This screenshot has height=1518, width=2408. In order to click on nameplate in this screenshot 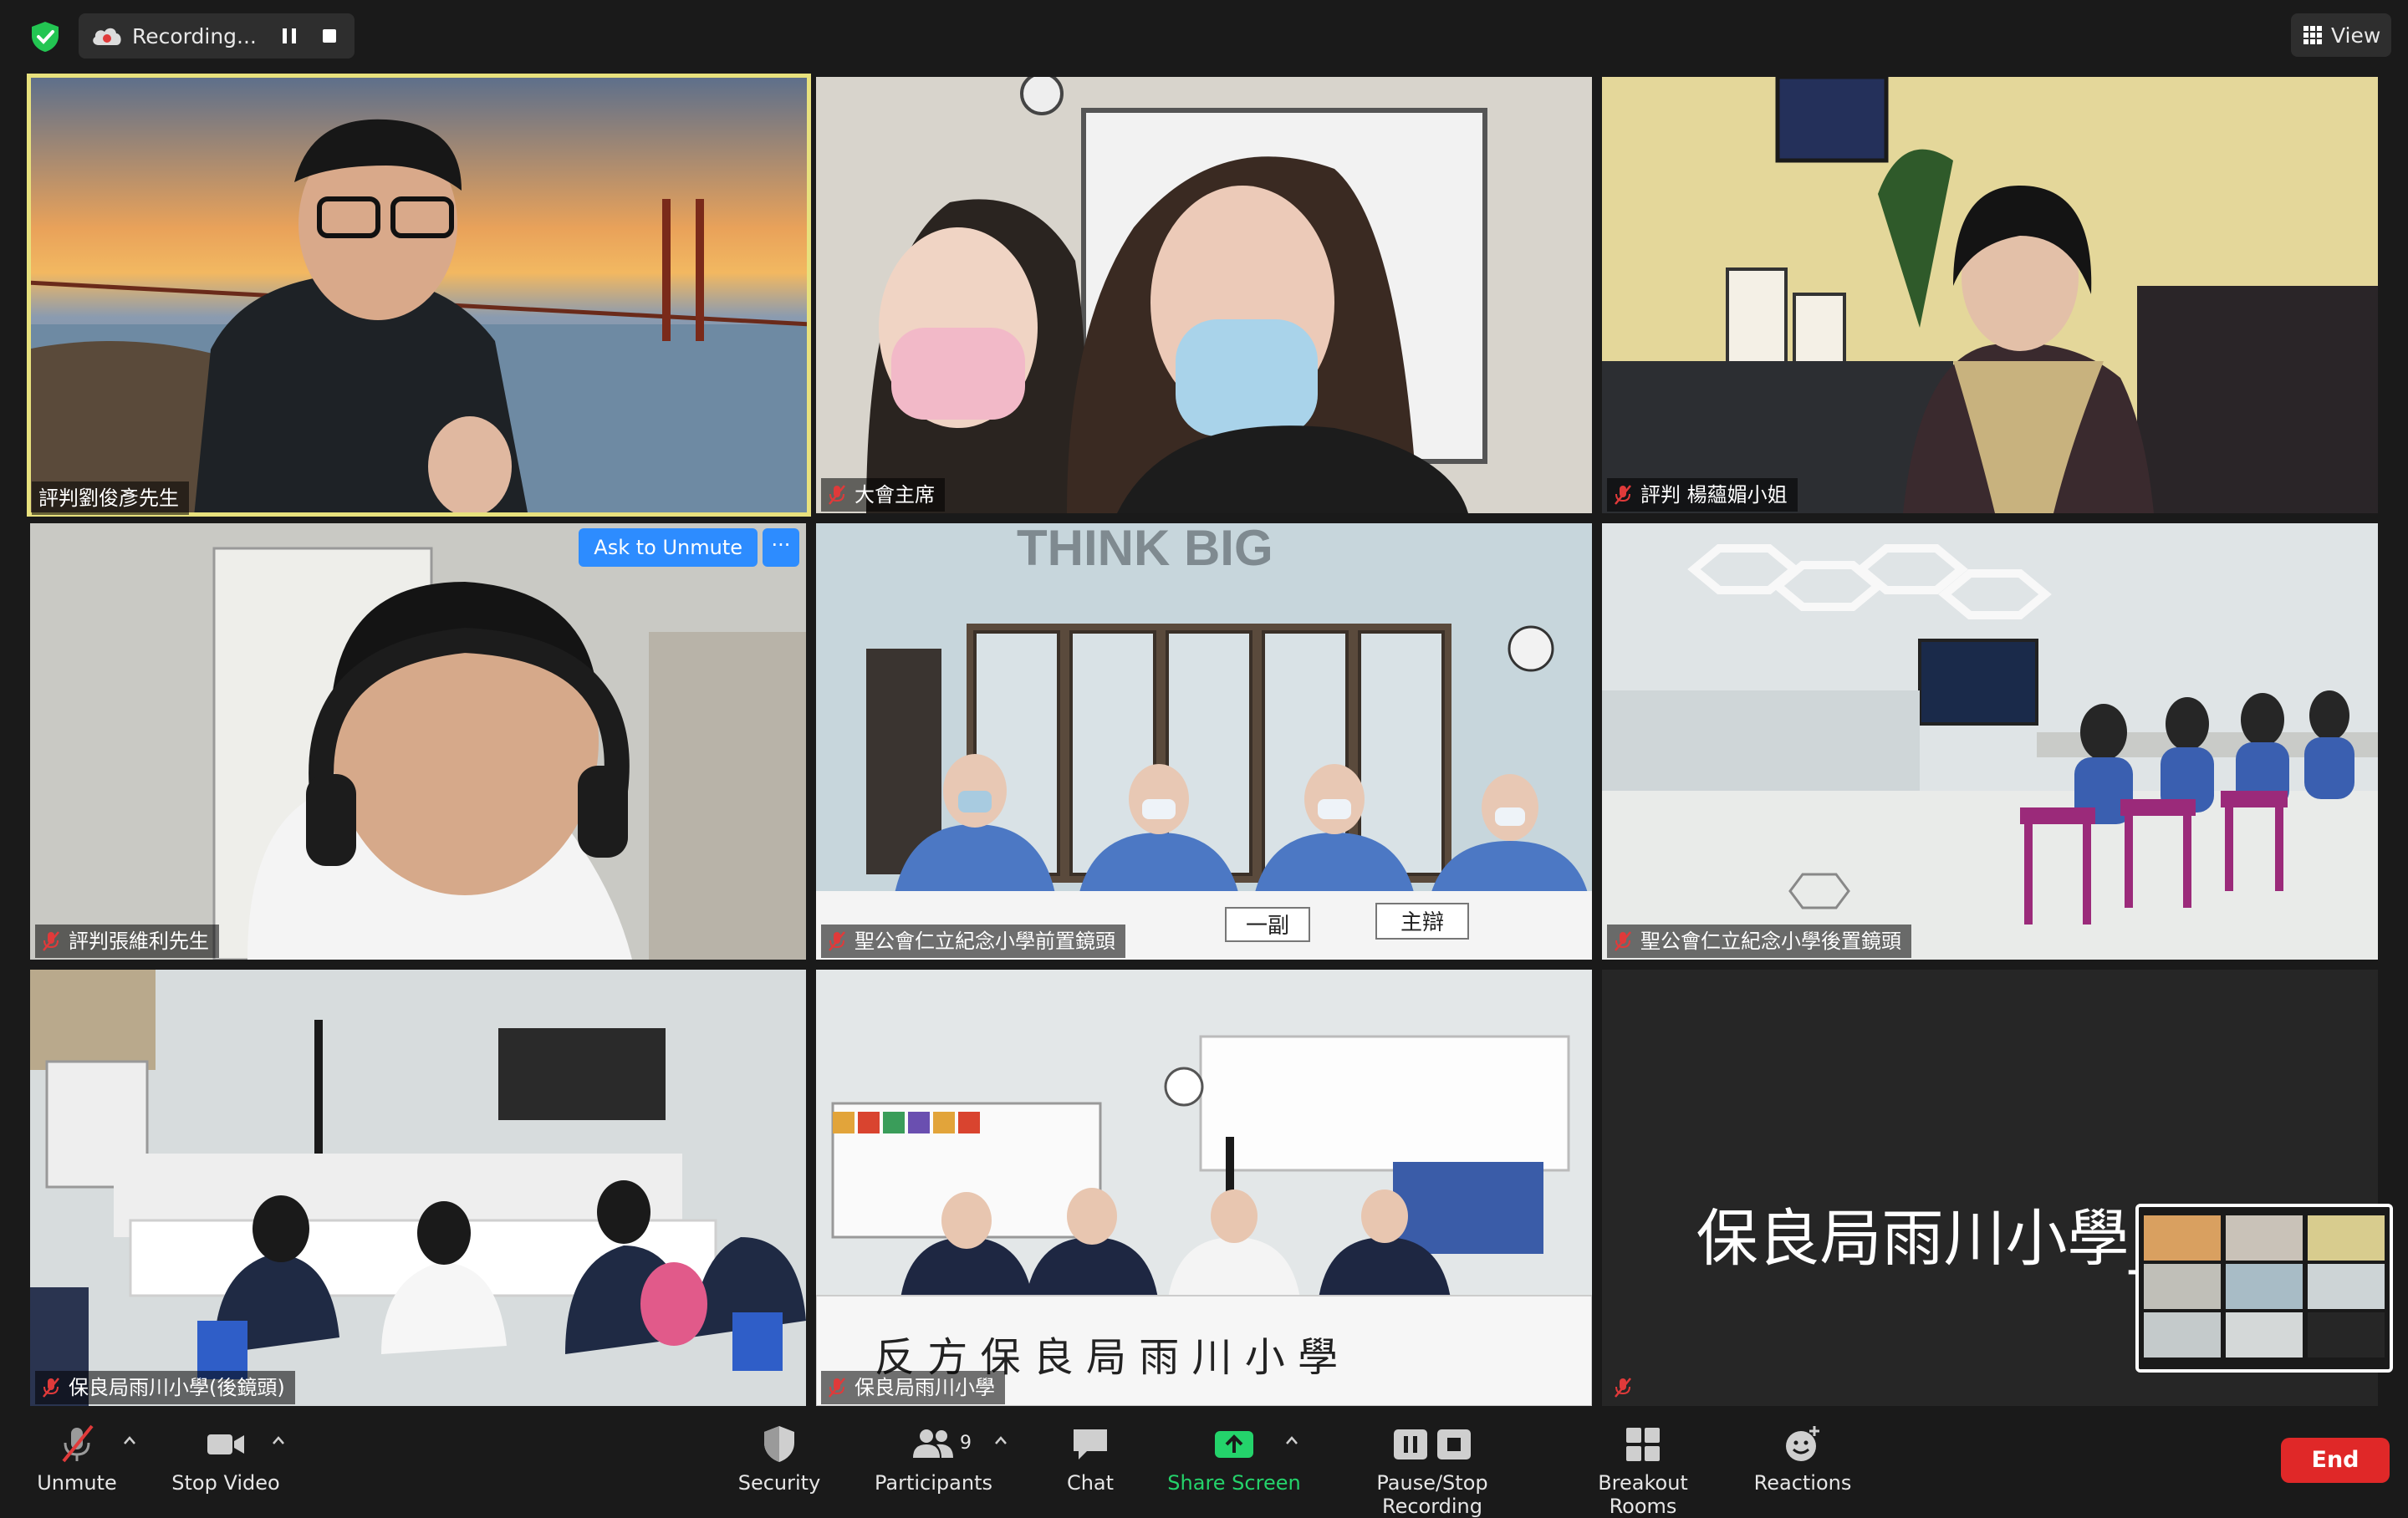, I will do `click(1628, 1387)`.